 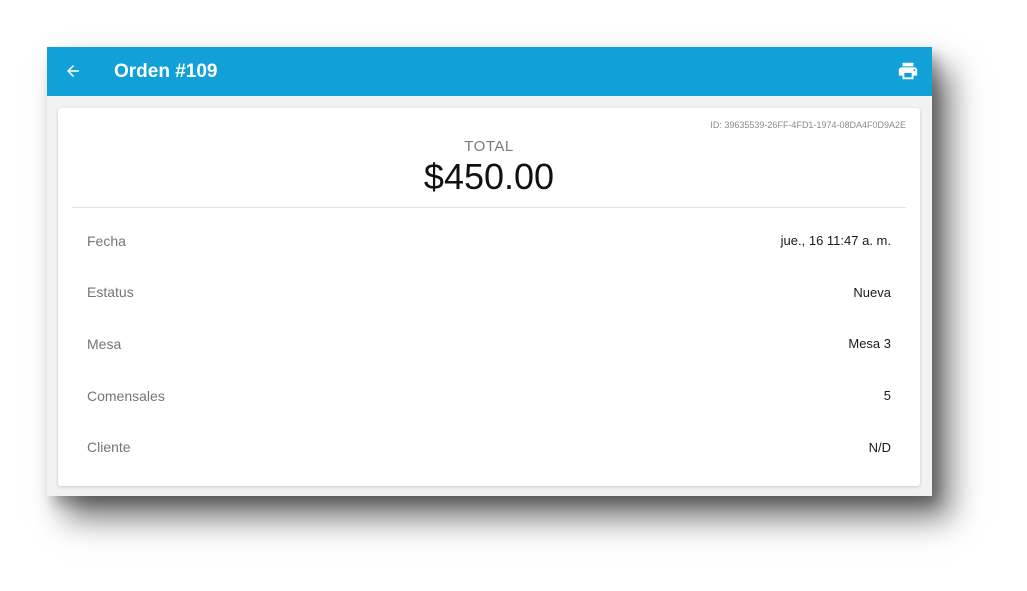 I want to click on detail-value: N/D, so click(x=879, y=447).